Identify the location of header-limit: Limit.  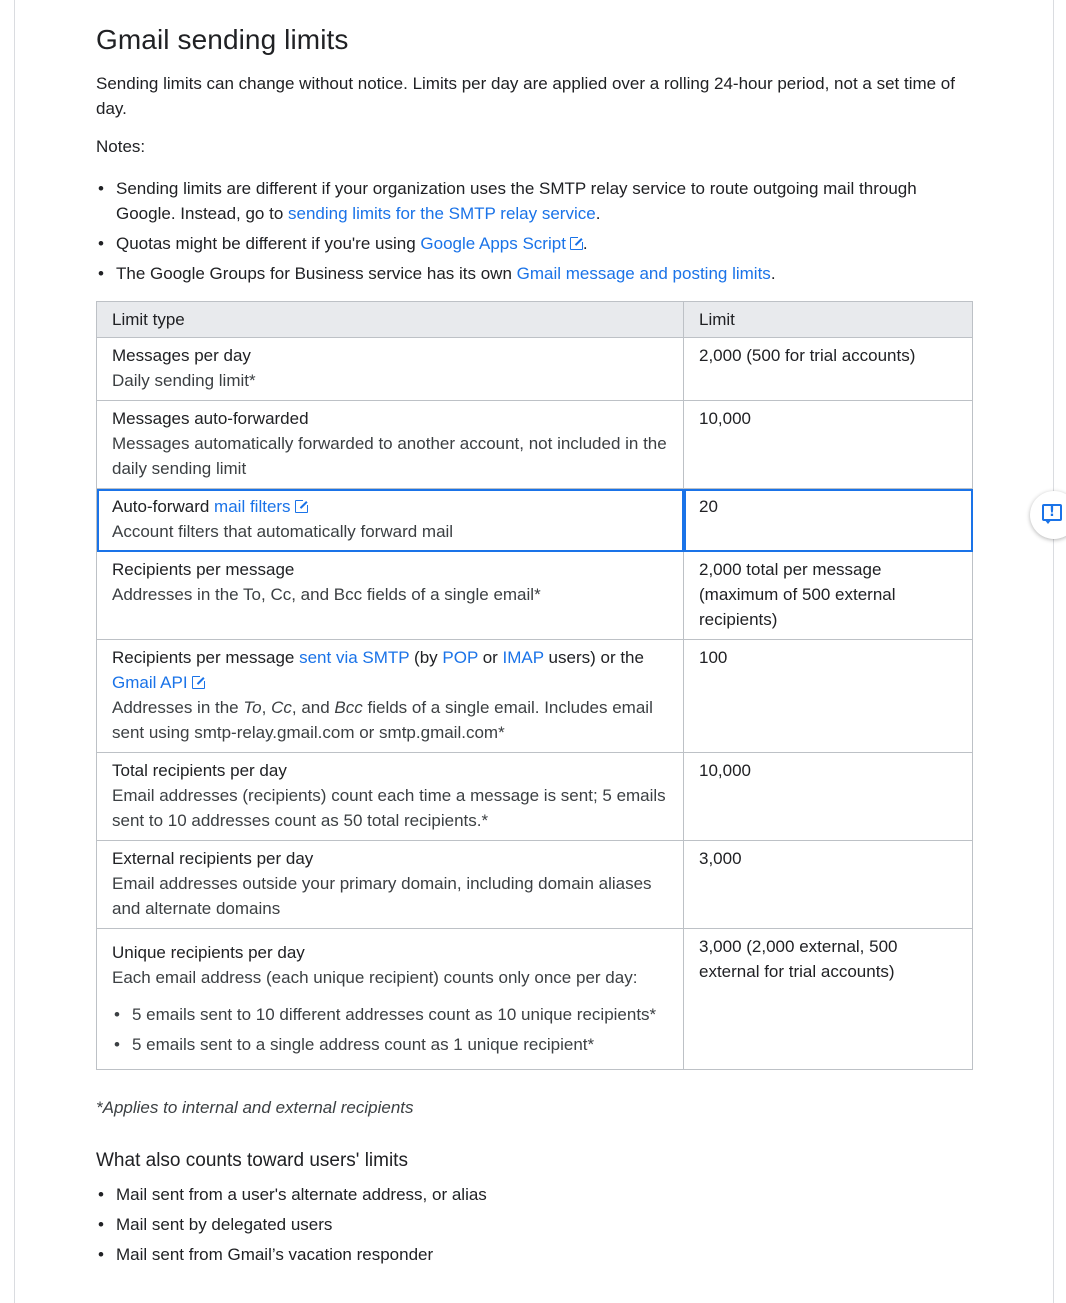
(828, 319).